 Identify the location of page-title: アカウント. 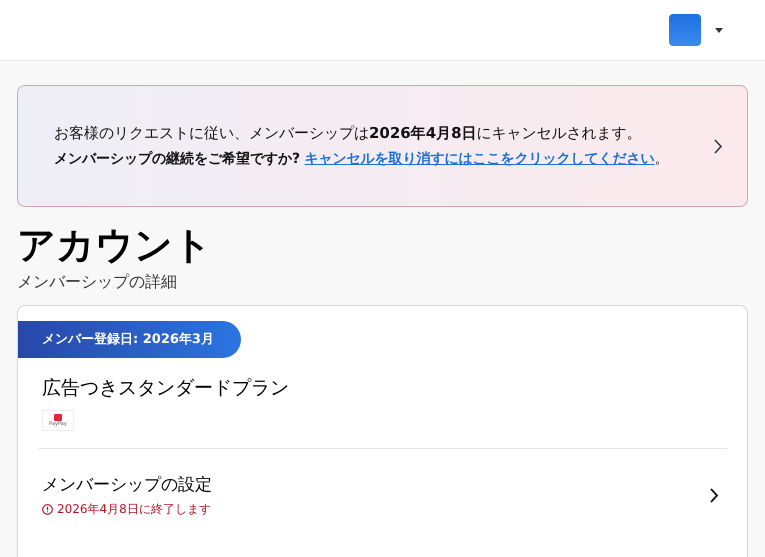
(115, 245).